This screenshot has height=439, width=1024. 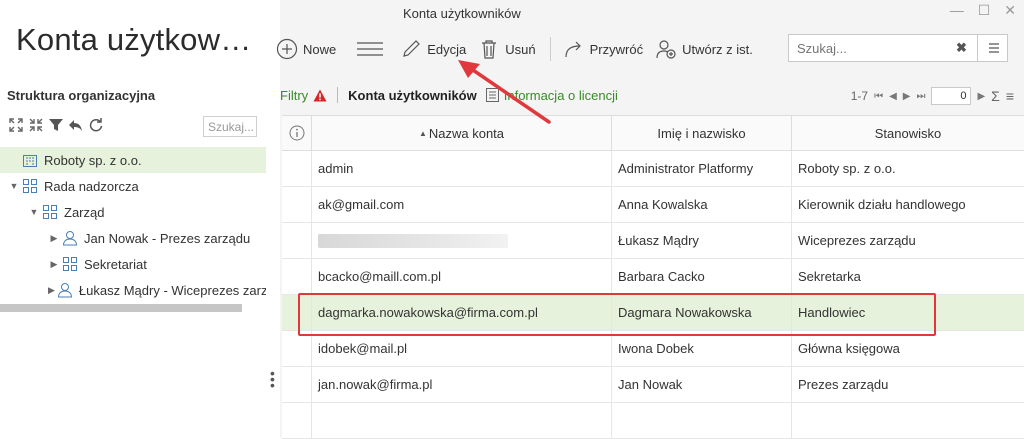 What do you see at coordinates (857, 240) in the screenshot?
I see `position-cell: Wiceprezes zarządu` at bounding box center [857, 240].